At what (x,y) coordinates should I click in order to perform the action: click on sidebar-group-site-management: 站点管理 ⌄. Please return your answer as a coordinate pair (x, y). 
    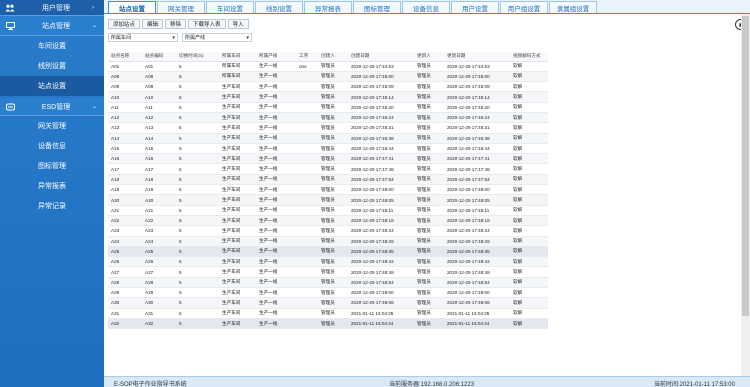
    Looking at the image, I should click on (52, 26).